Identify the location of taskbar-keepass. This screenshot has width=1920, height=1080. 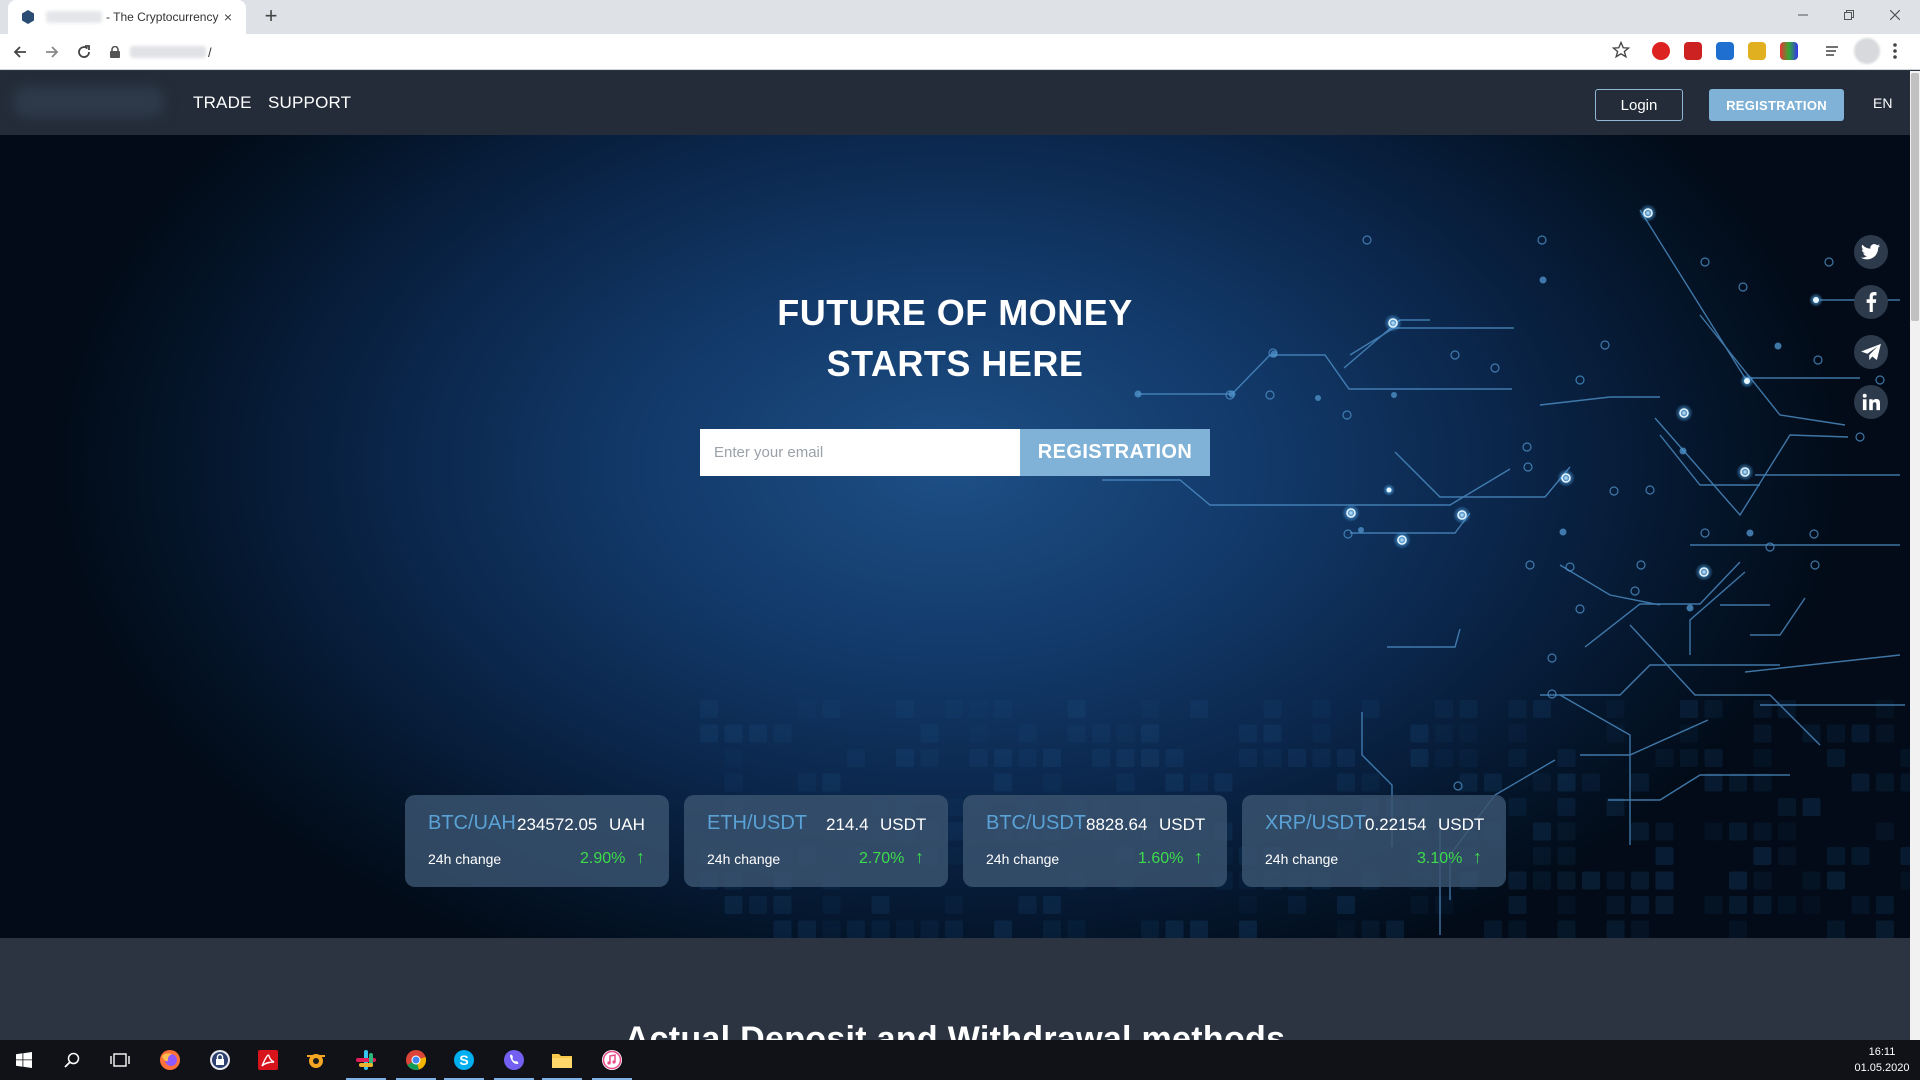
(220, 1060).